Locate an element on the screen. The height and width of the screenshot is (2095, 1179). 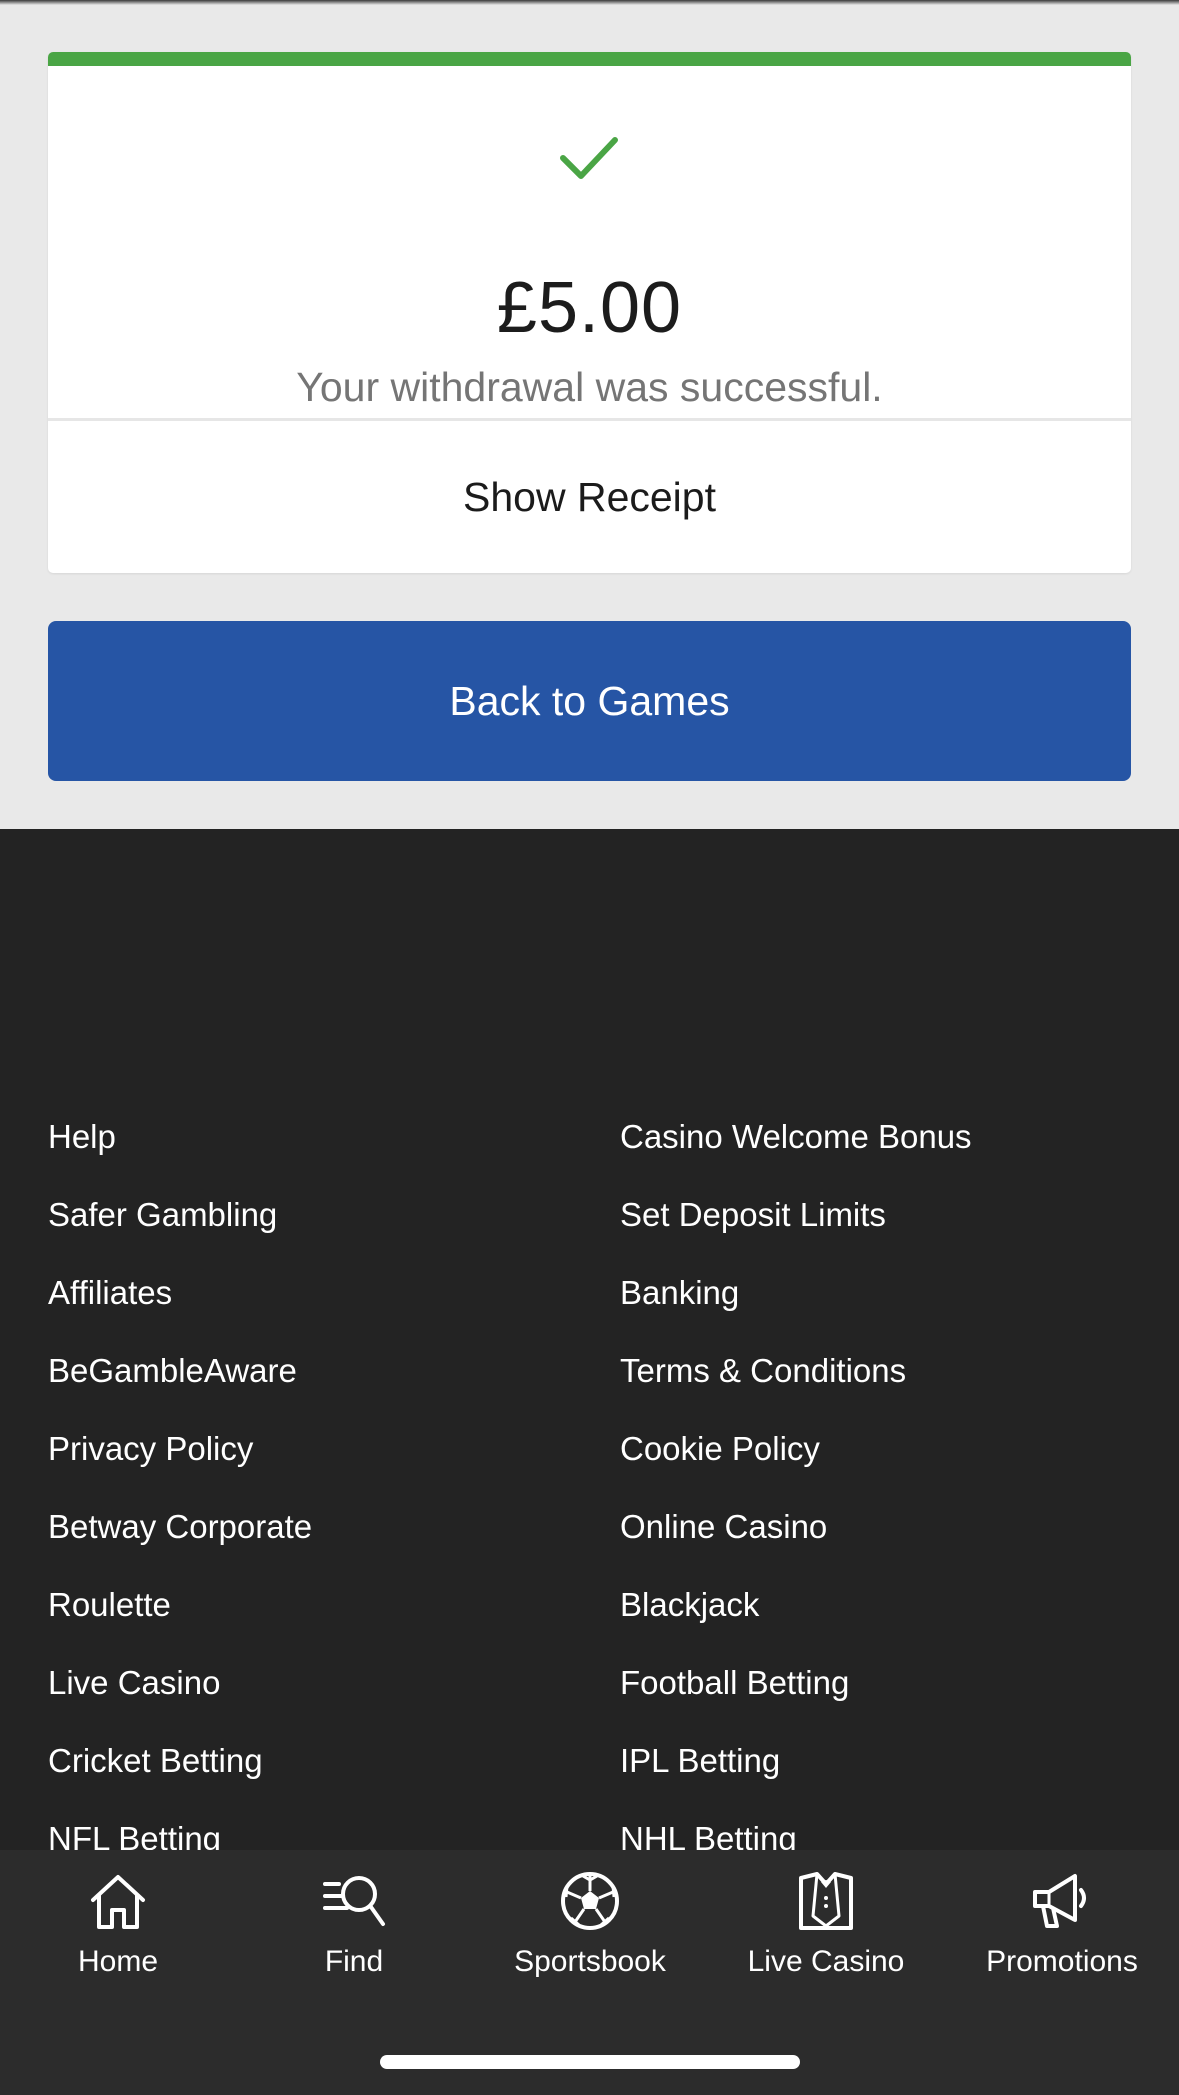
nav-promotions: Promotions is located at coordinates (1061, 1920).